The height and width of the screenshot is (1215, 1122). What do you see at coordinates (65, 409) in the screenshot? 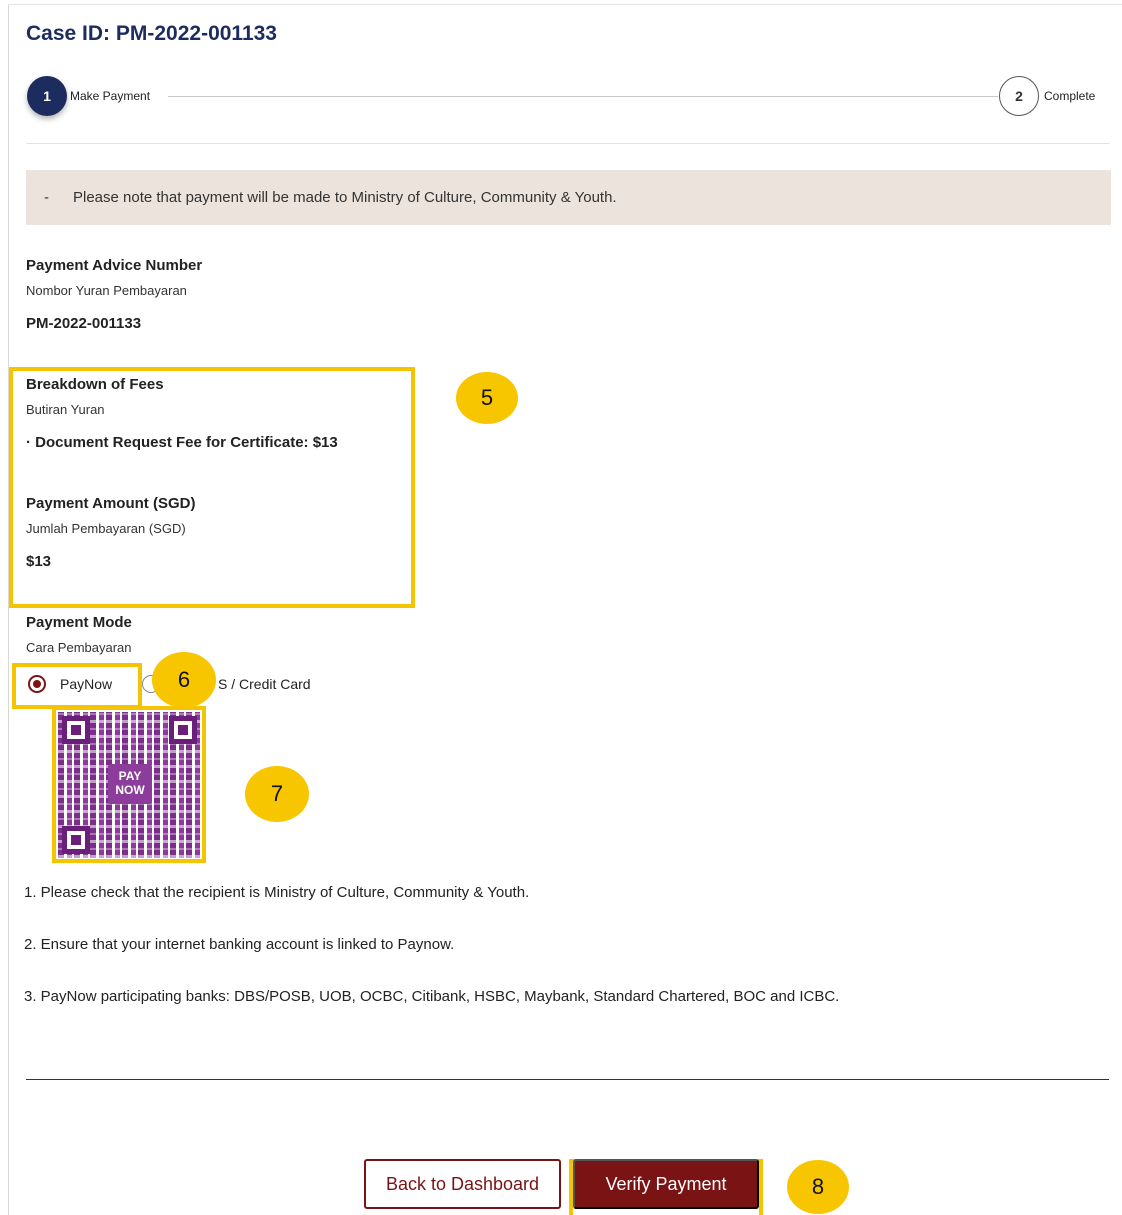
I see `fees-sublabel: Butiran Yuran` at bounding box center [65, 409].